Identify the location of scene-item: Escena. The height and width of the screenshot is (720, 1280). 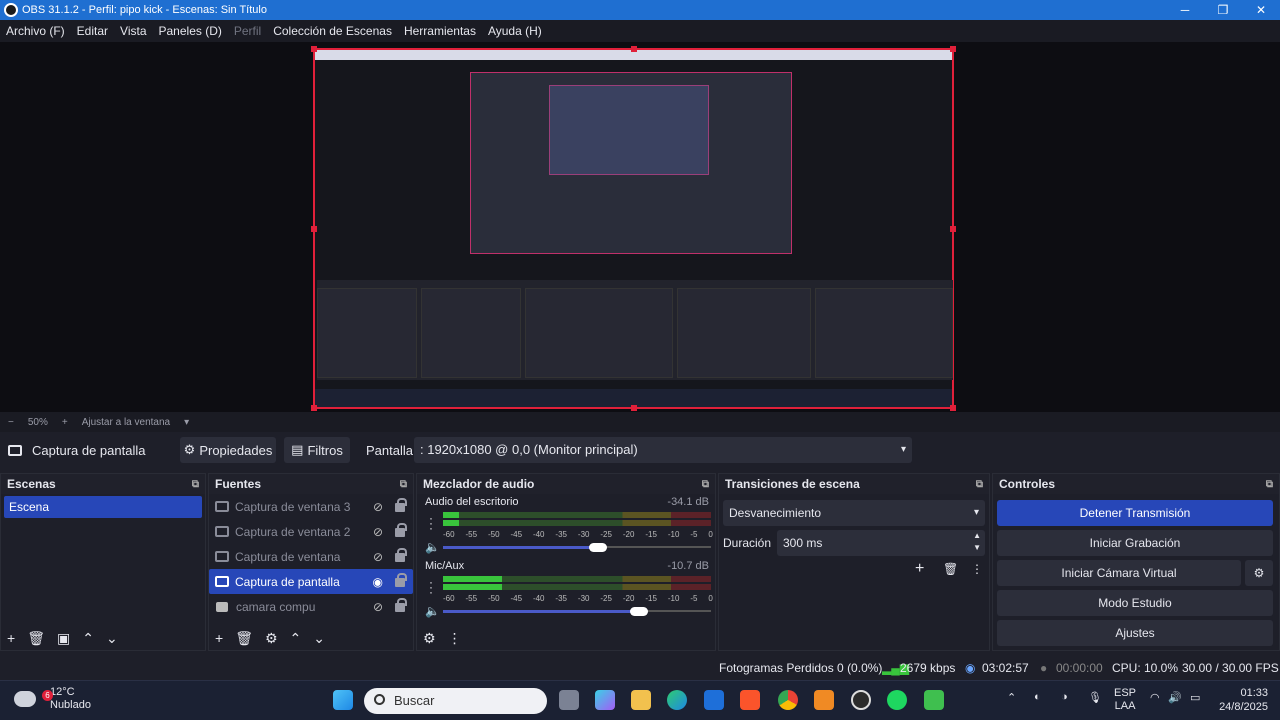
(103, 507).